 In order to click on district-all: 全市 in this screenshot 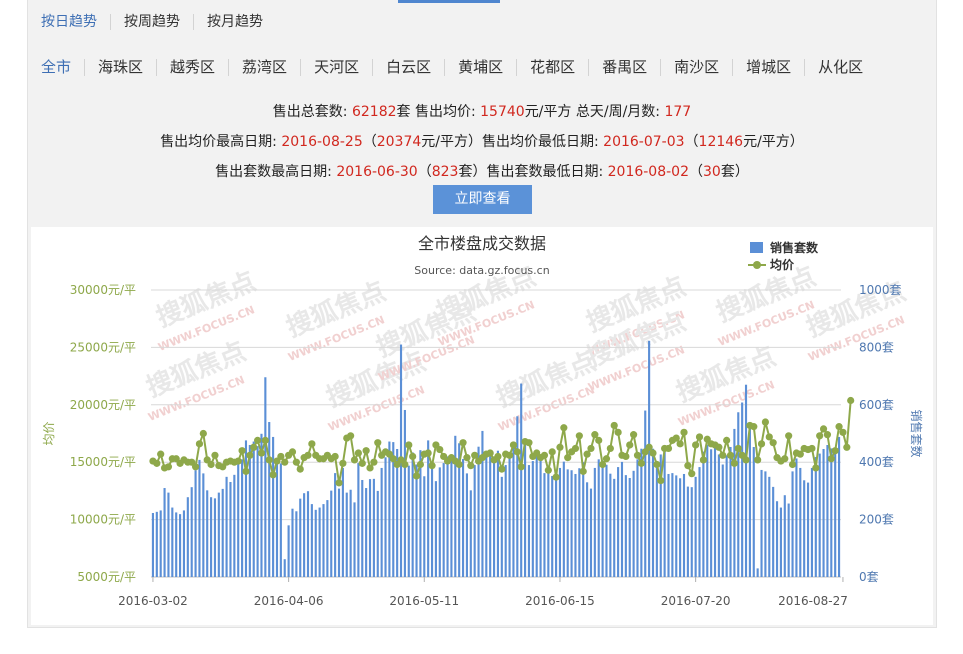, I will do `click(62, 67)`.